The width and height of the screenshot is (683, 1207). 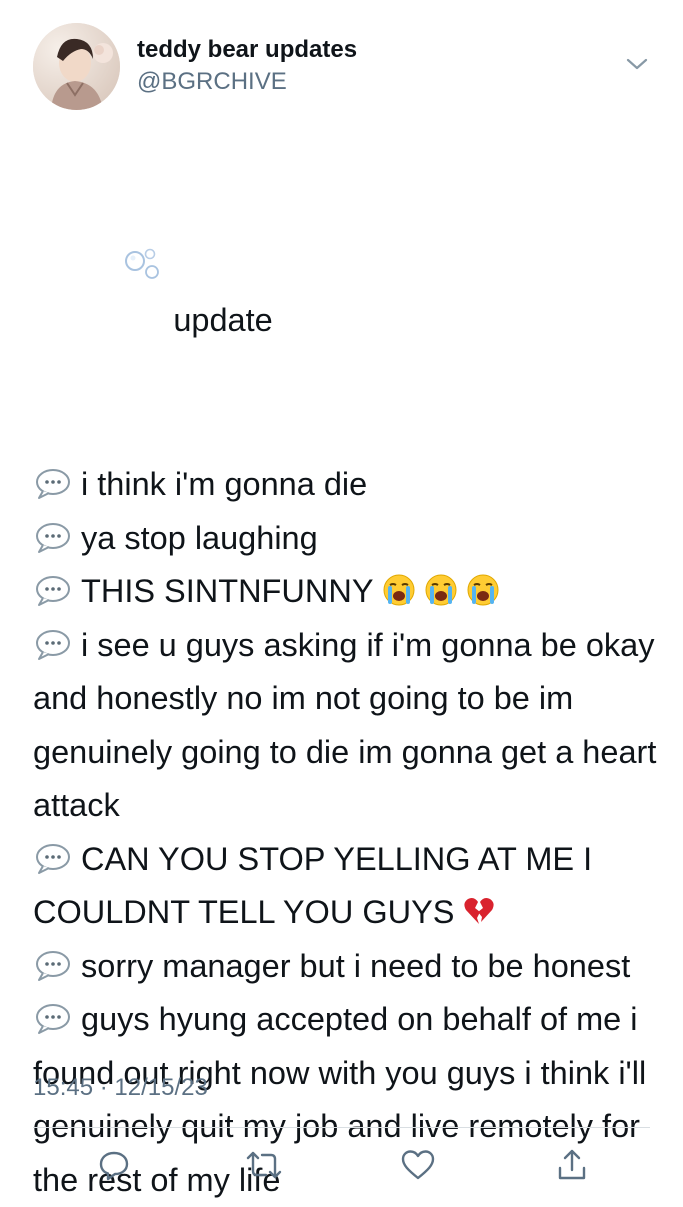 I want to click on broken-heart-icon, so click(x=479, y=908).